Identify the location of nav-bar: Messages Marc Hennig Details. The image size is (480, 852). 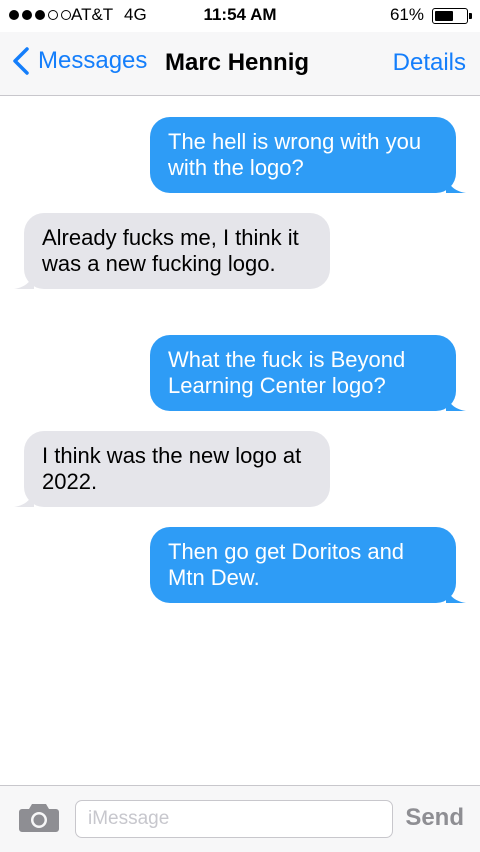
(240, 64).